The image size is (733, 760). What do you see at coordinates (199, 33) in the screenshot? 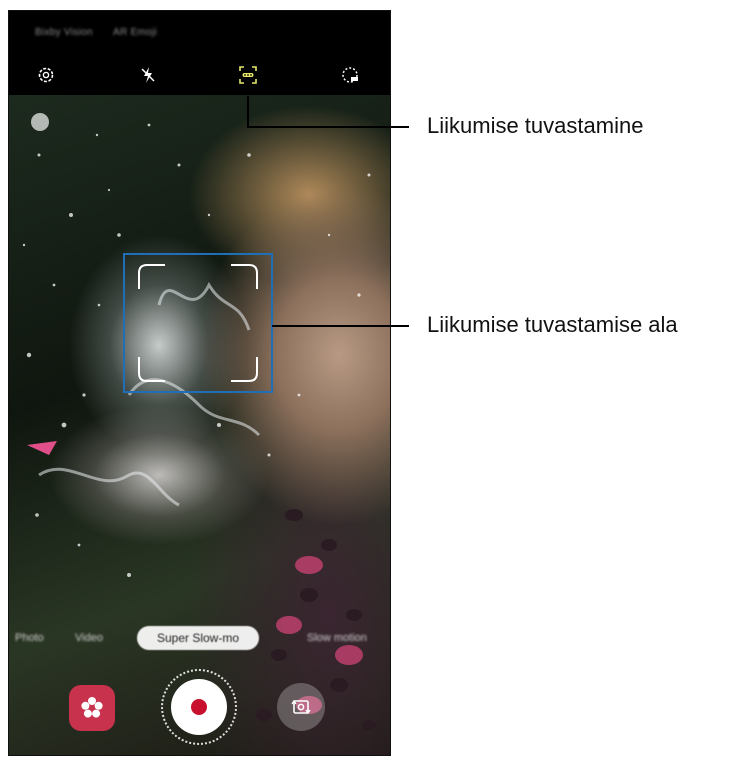
I see `camera-top-bar: Bixby Vision AR Emoji` at bounding box center [199, 33].